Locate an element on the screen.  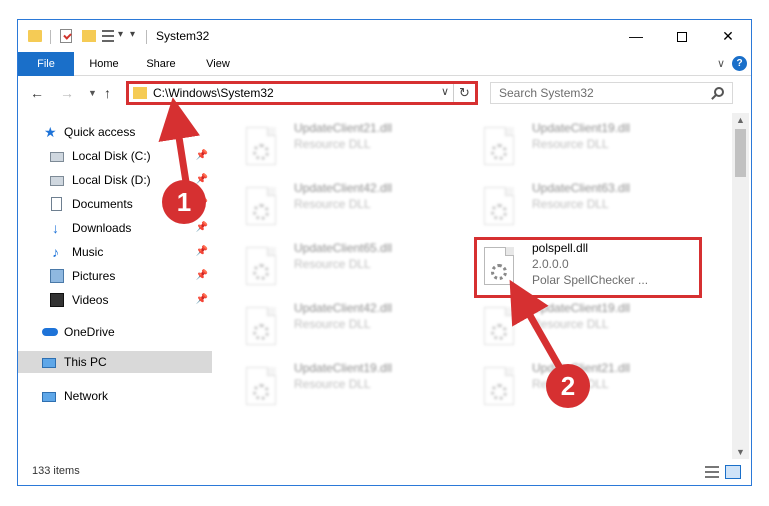
sidebar-item-label: Local Disk (D:) is located at coordinates (111, 180).